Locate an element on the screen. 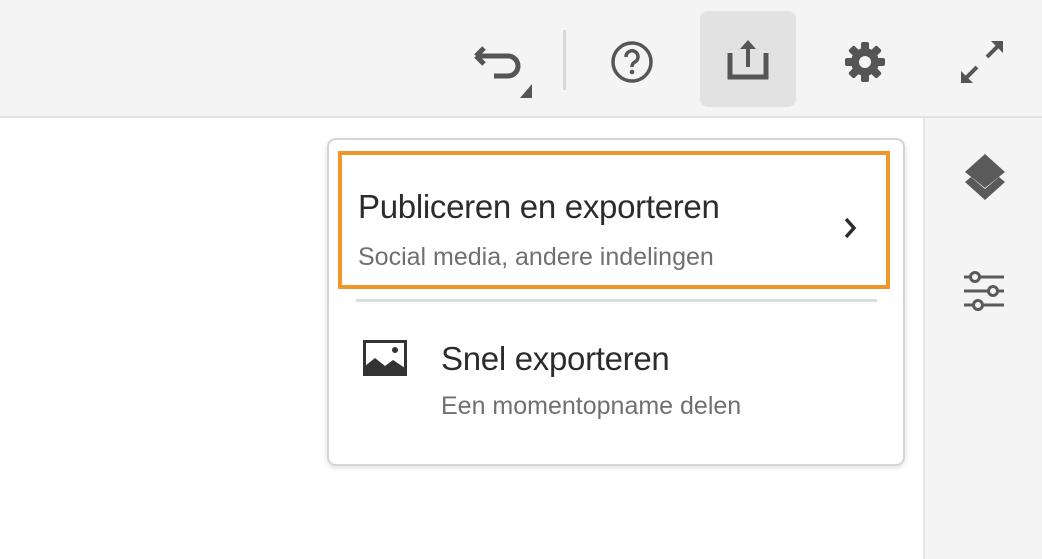 The image size is (1042, 559). layers-icon is located at coordinates (985, 177).